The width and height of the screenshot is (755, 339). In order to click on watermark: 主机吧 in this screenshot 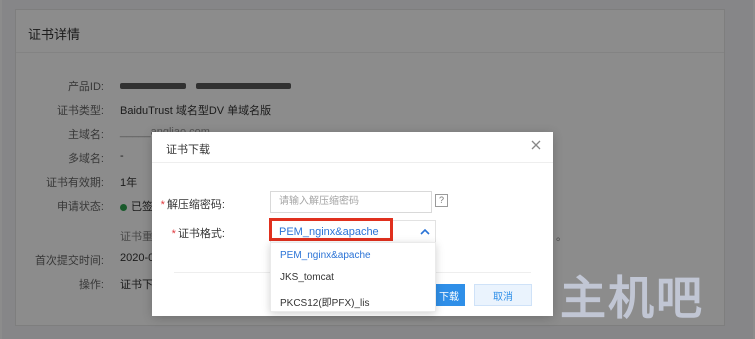, I will do `click(632, 298)`.